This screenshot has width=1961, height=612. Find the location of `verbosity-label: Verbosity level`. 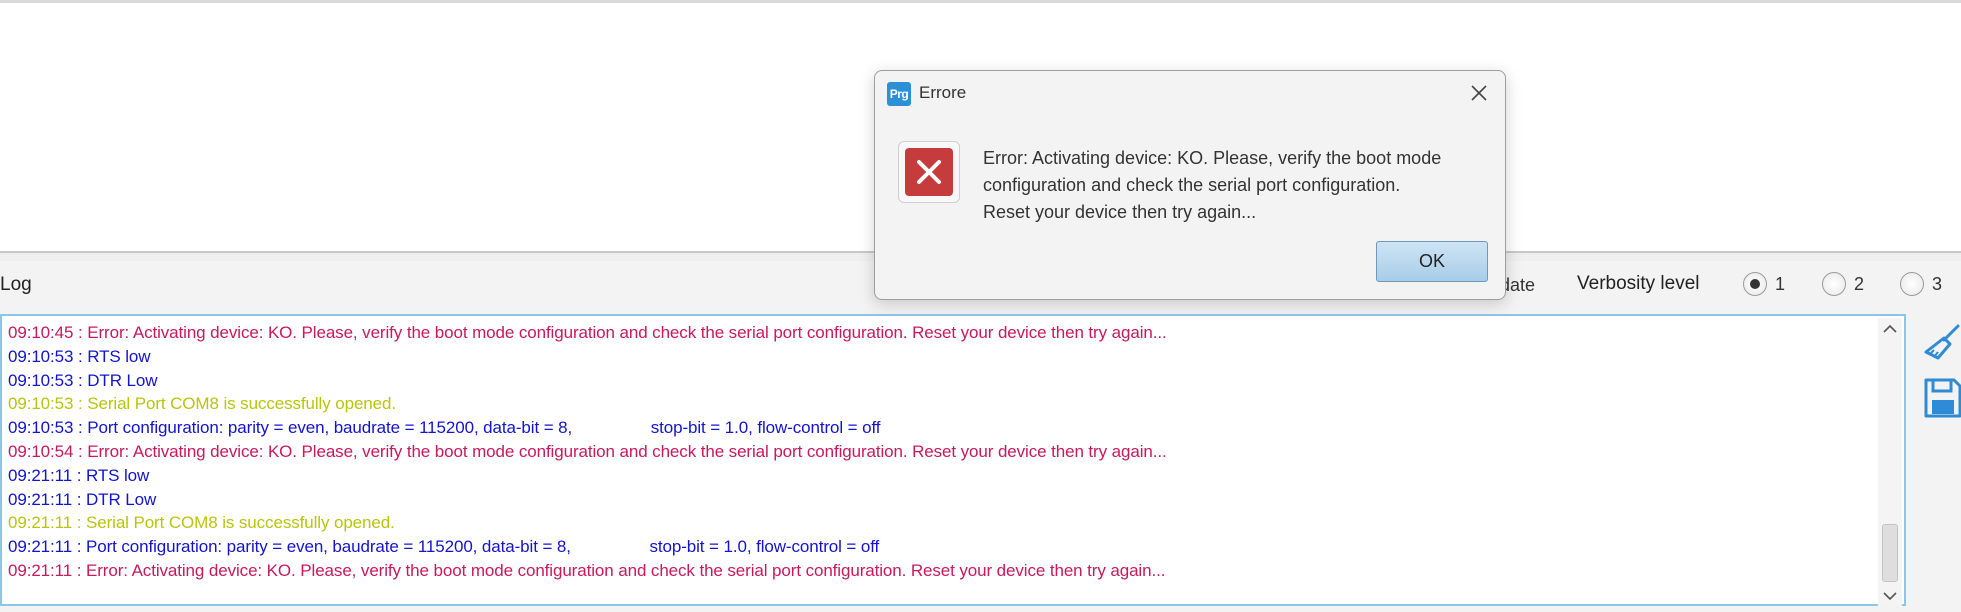

verbosity-label: Verbosity level is located at coordinates (1638, 283).